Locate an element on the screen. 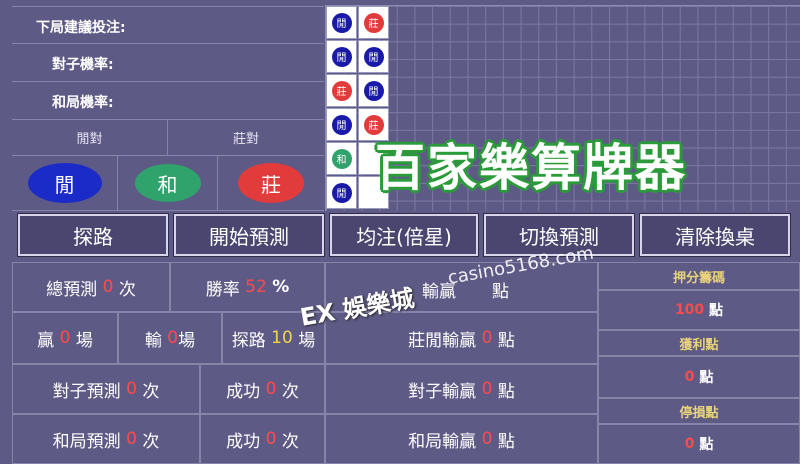 Image resolution: width=800 pixels, height=464 pixels. banker-pair-header: 莊對 is located at coordinates (246, 138).